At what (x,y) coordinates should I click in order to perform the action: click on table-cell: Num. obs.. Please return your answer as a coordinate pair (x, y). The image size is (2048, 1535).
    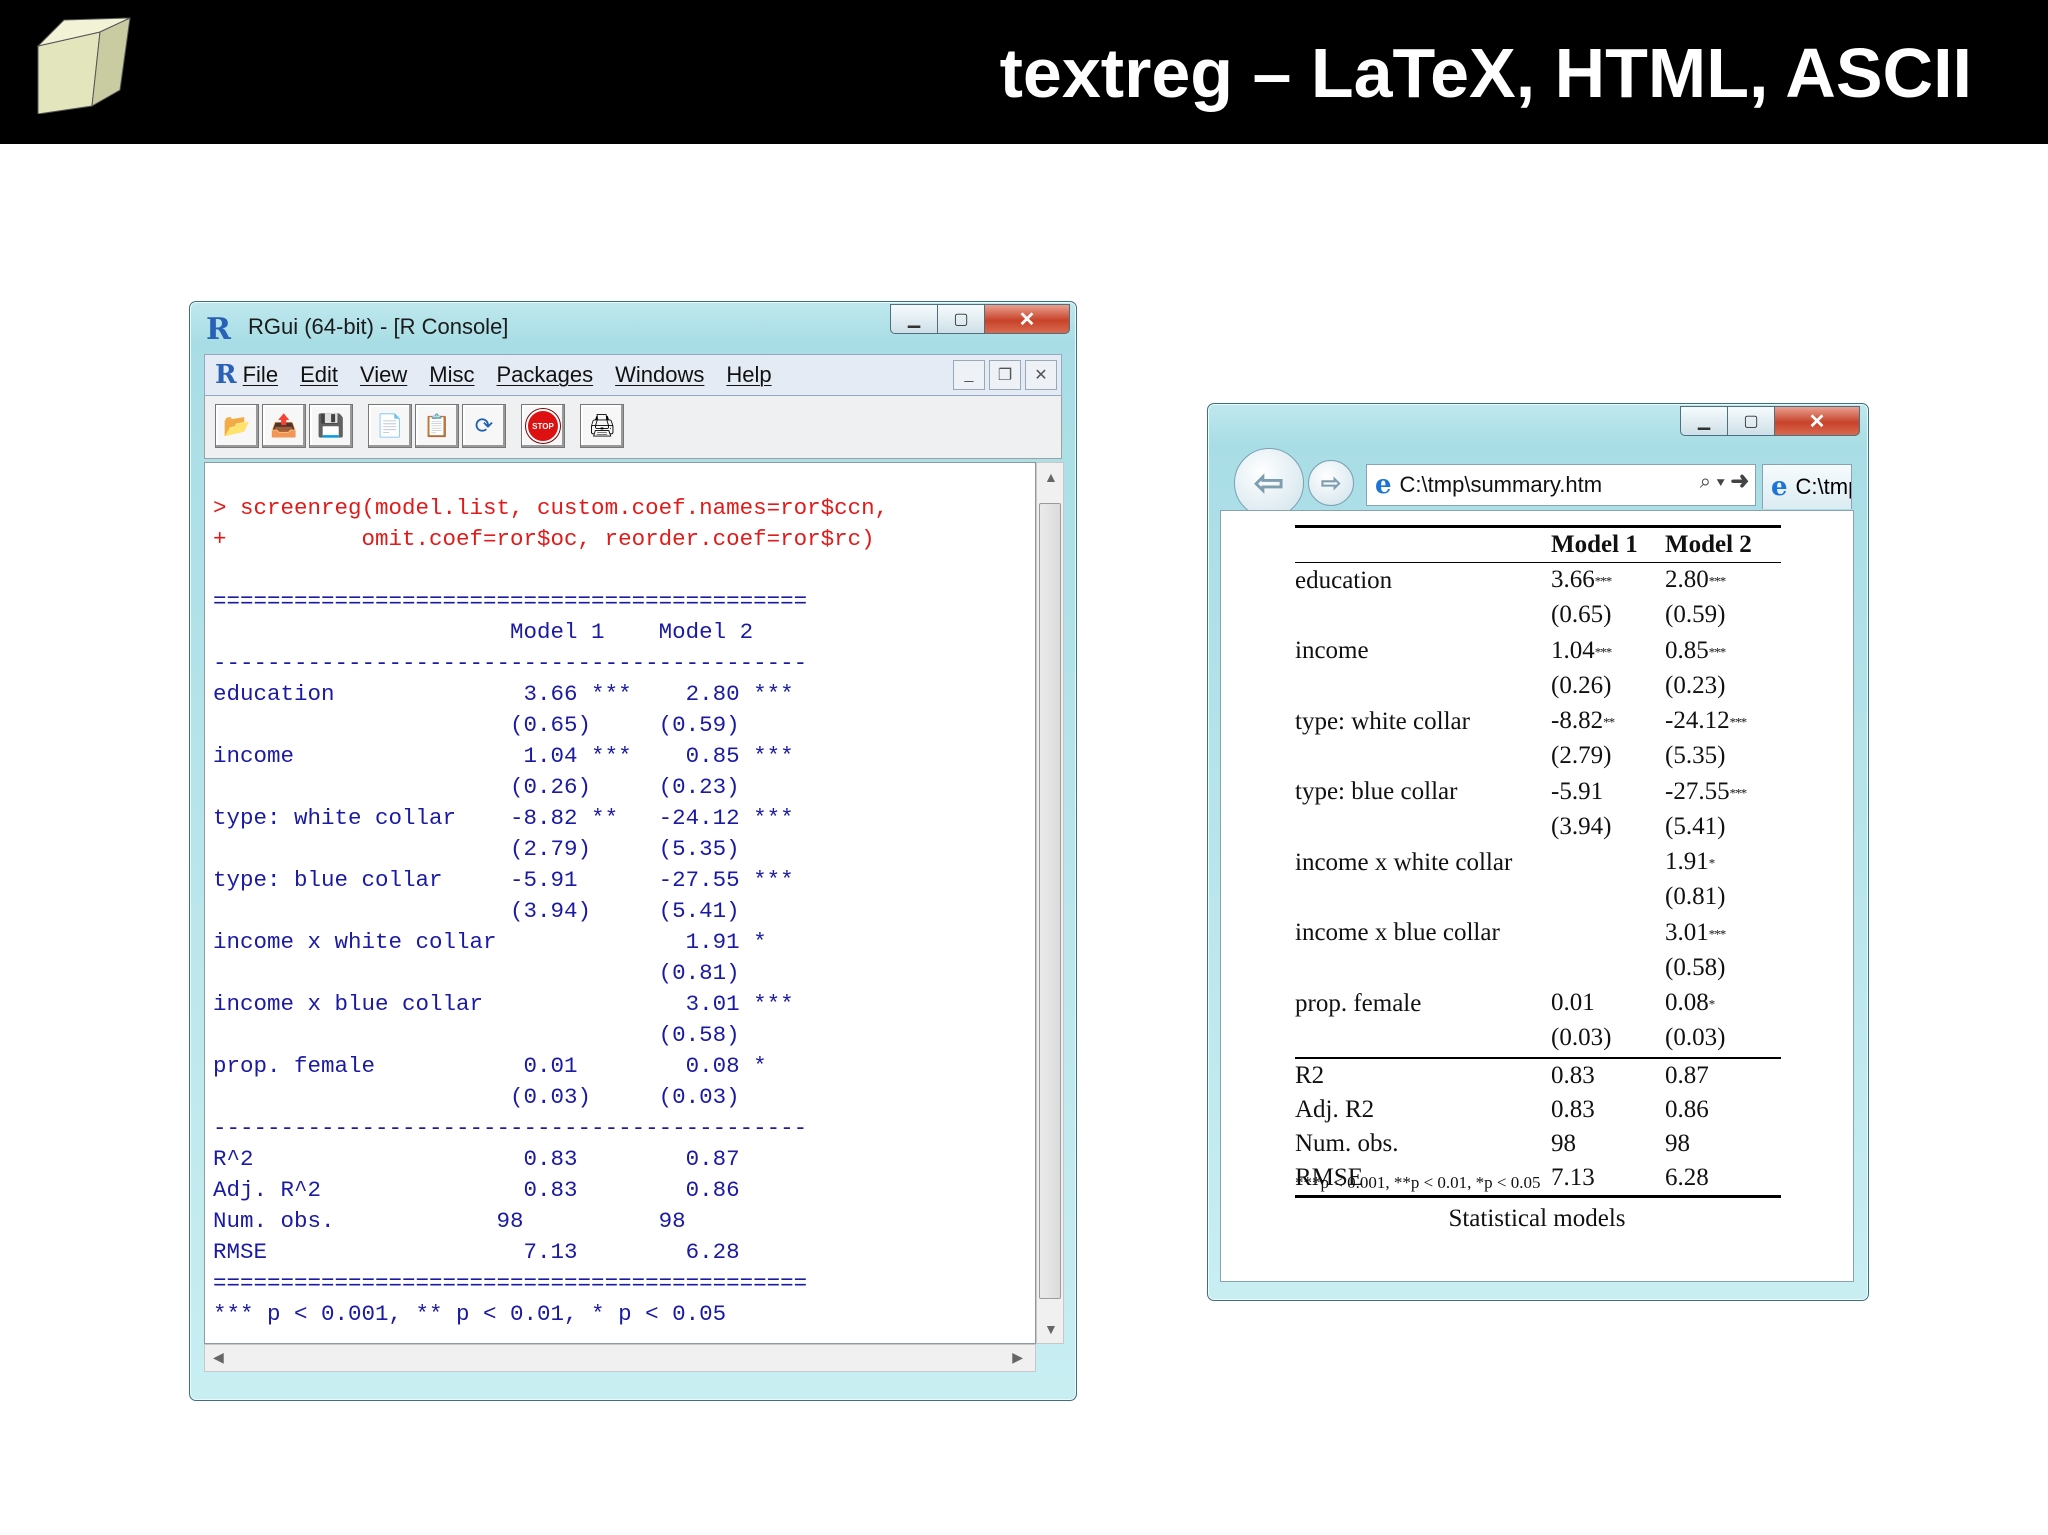
    Looking at the image, I should click on (1347, 1143).